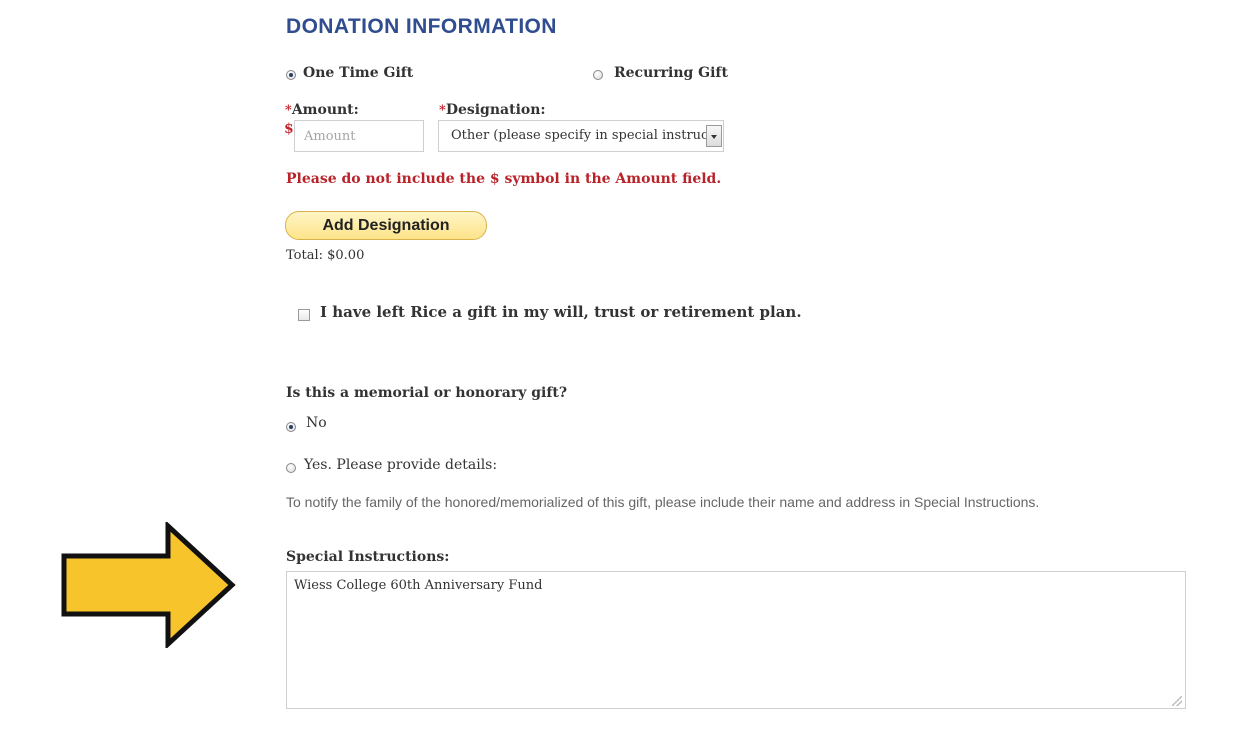  What do you see at coordinates (316, 423) in the screenshot?
I see `memorial-no-label: No` at bounding box center [316, 423].